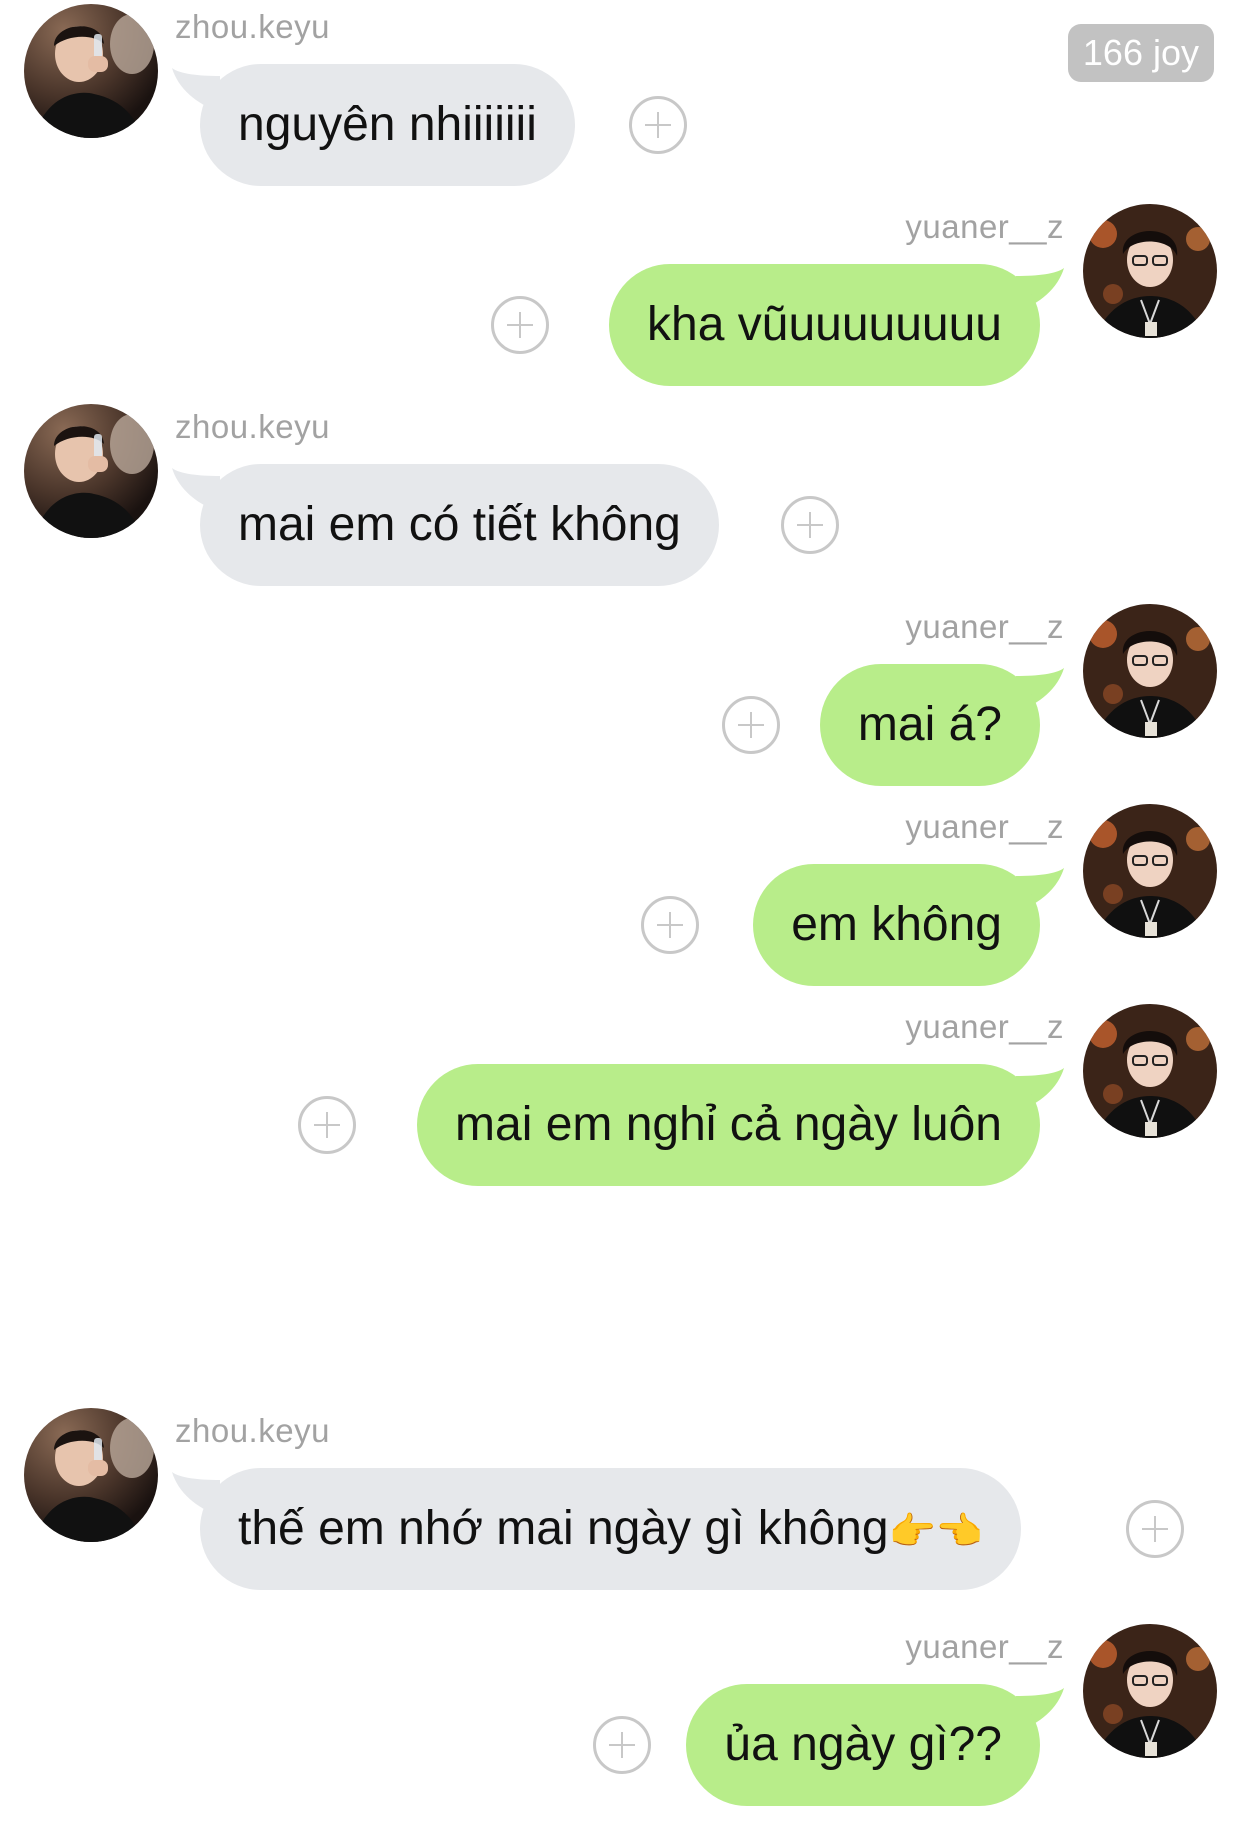  What do you see at coordinates (387, 125) in the screenshot?
I see `incoming-message-bubble: nguyên nhiiiiiii` at bounding box center [387, 125].